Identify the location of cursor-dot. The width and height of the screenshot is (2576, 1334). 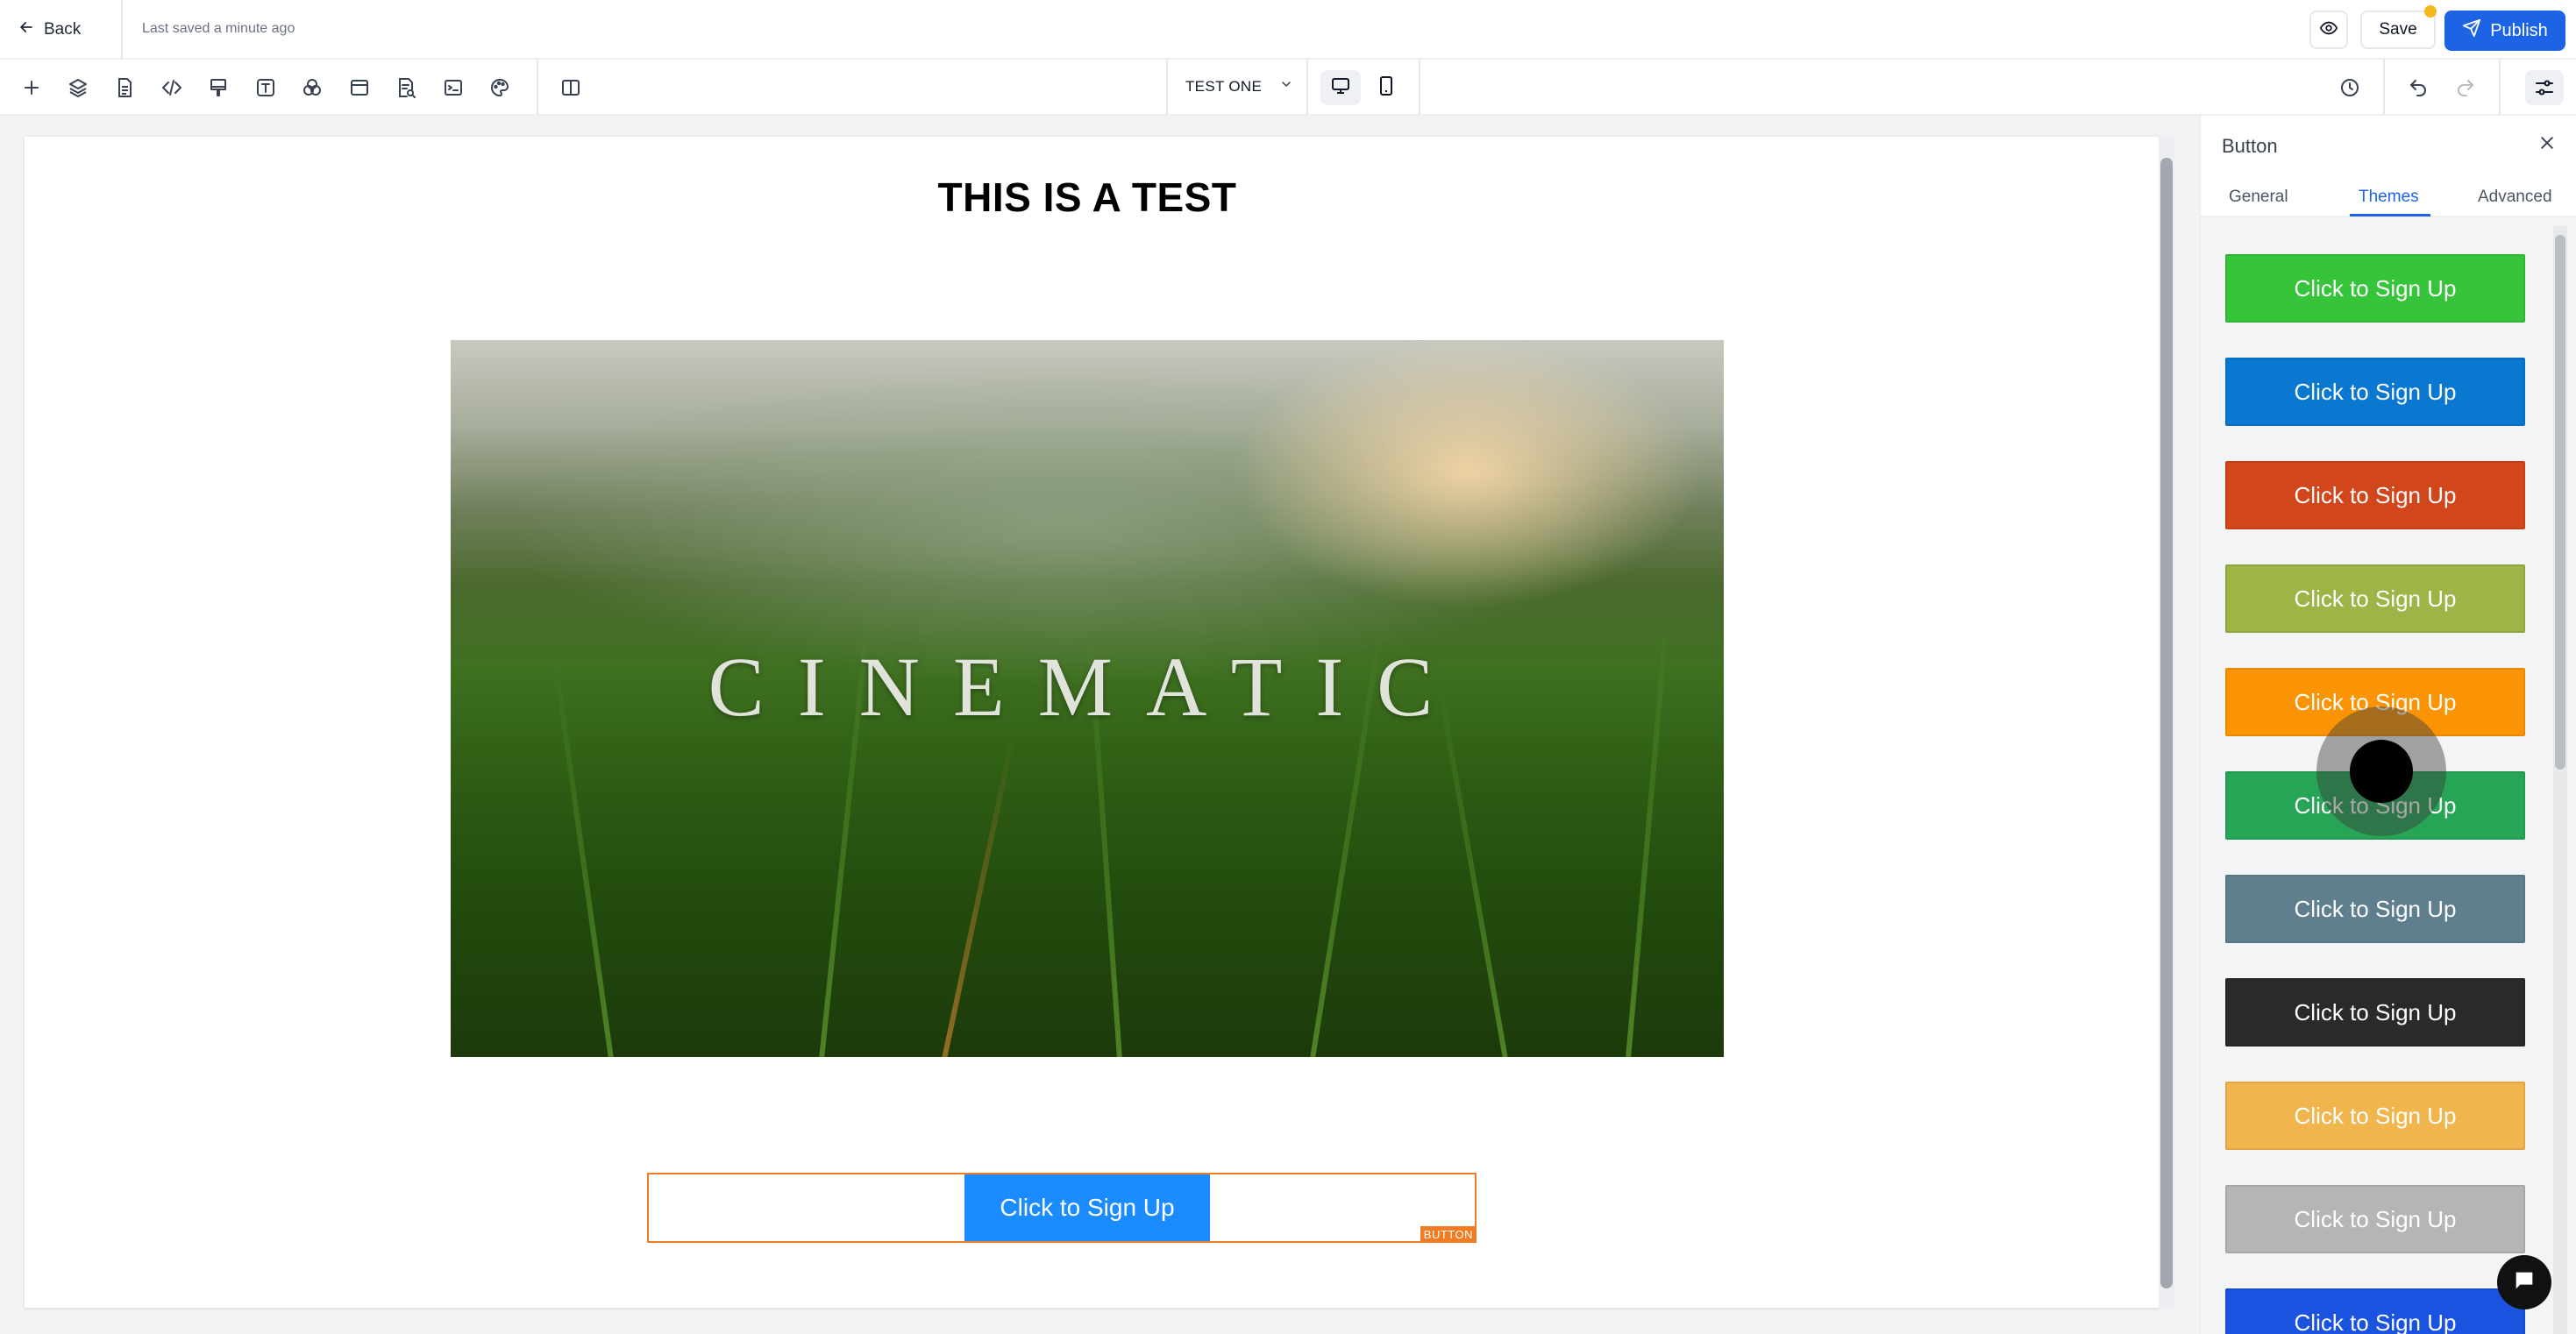
(2381, 771).